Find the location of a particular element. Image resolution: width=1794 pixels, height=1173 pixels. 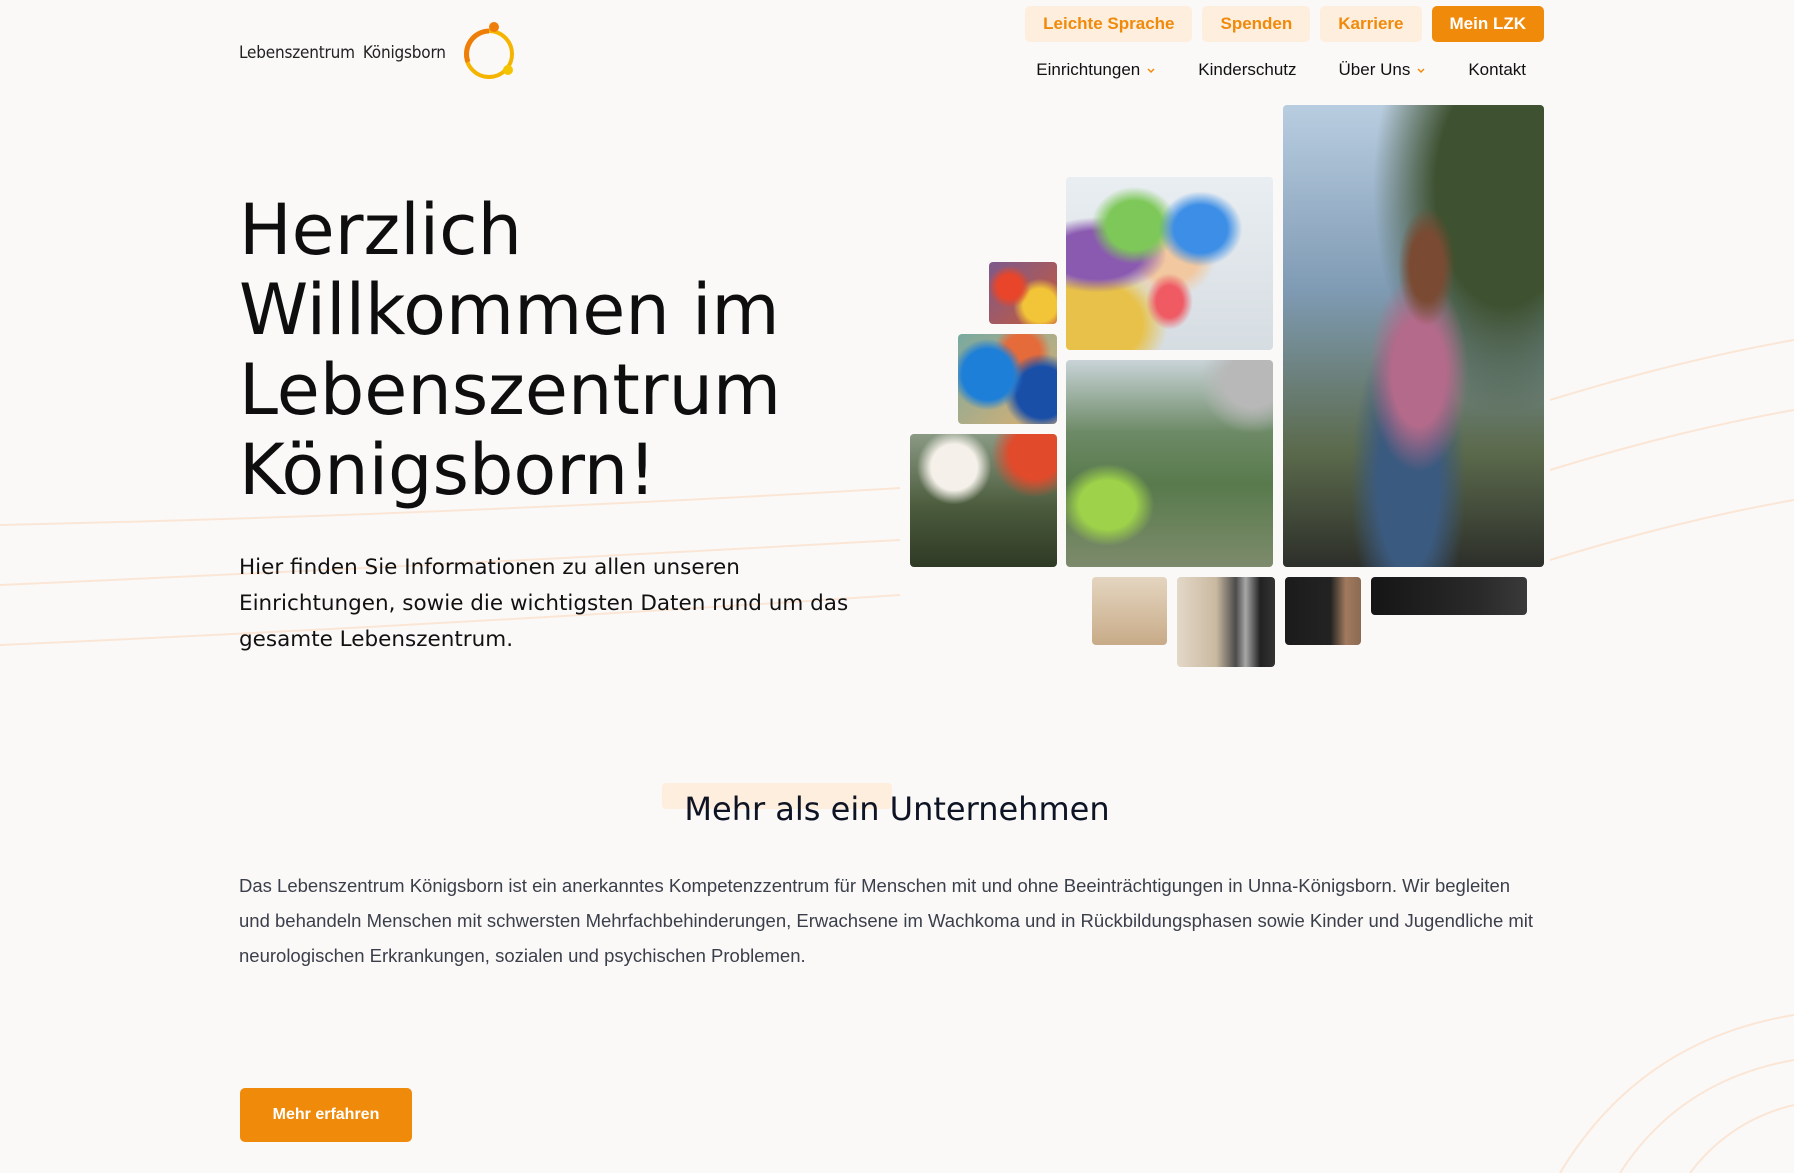

nav-item-facilities: Einrichtungen is located at coordinates (1096, 70).